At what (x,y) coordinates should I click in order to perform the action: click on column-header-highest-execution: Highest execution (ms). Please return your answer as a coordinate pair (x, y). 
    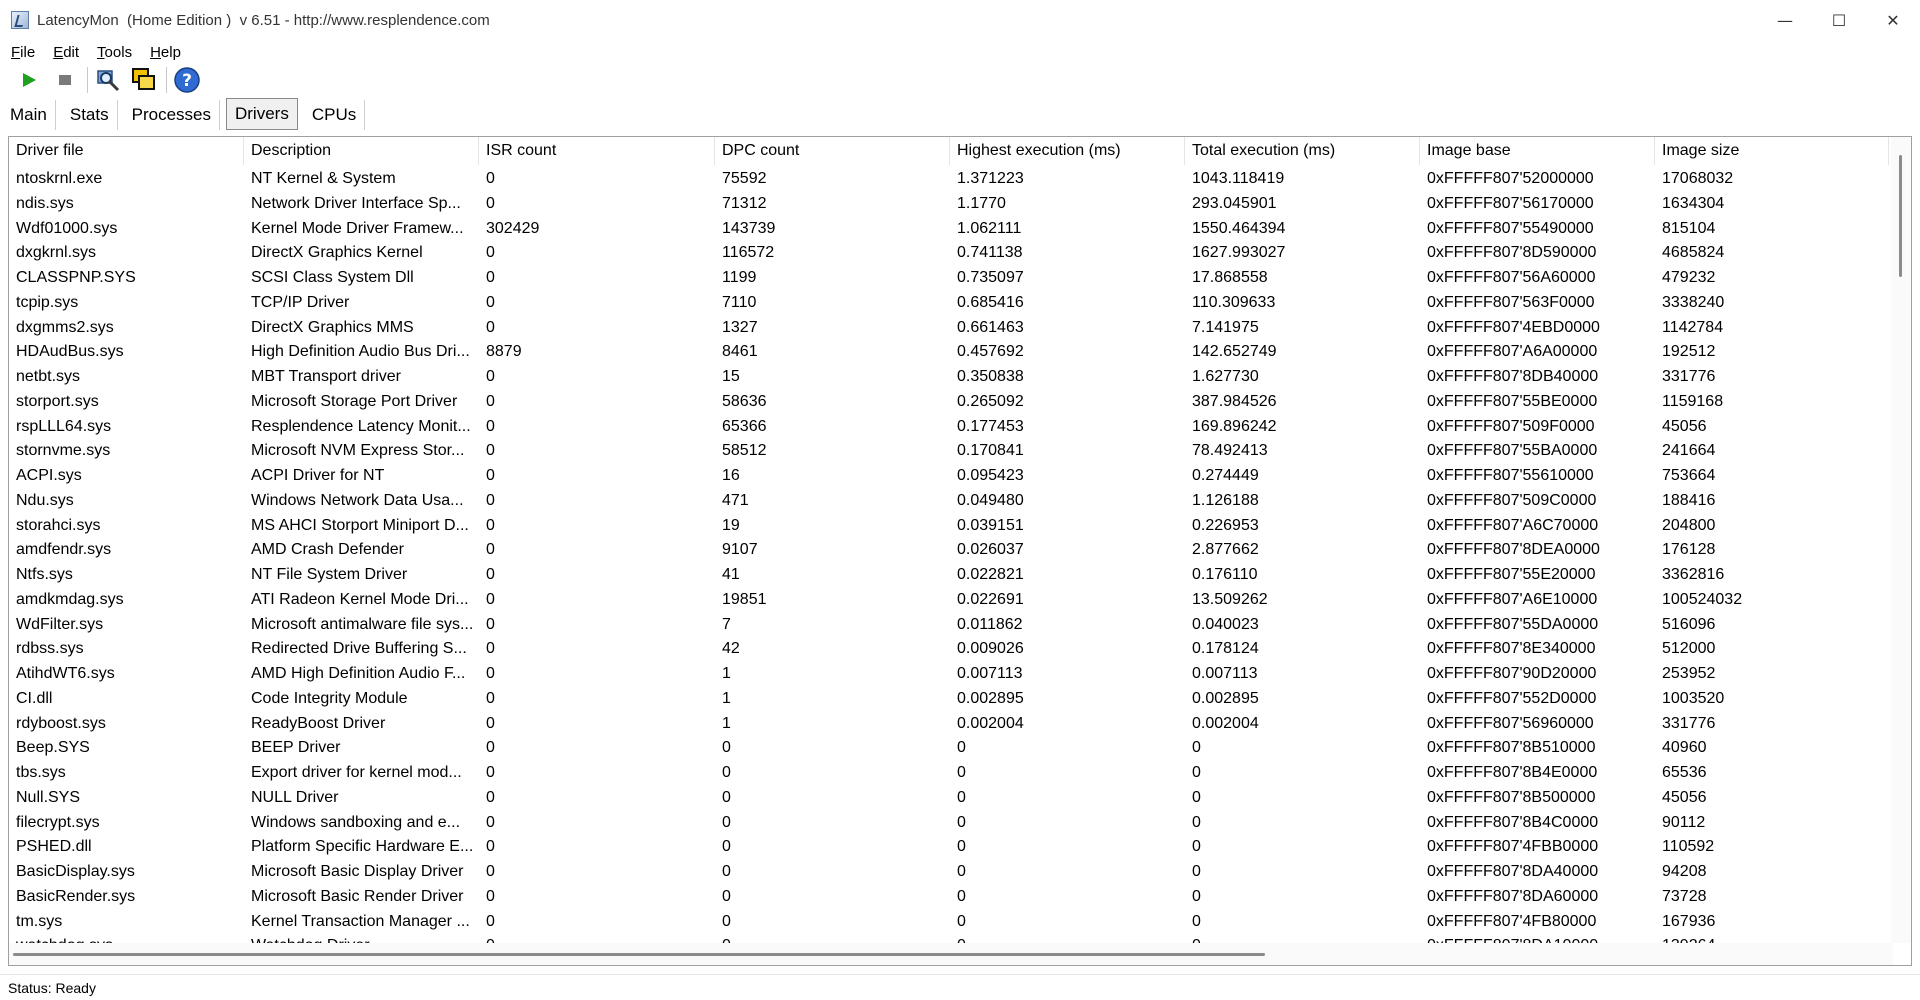
    Looking at the image, I should click on (1067, 151).